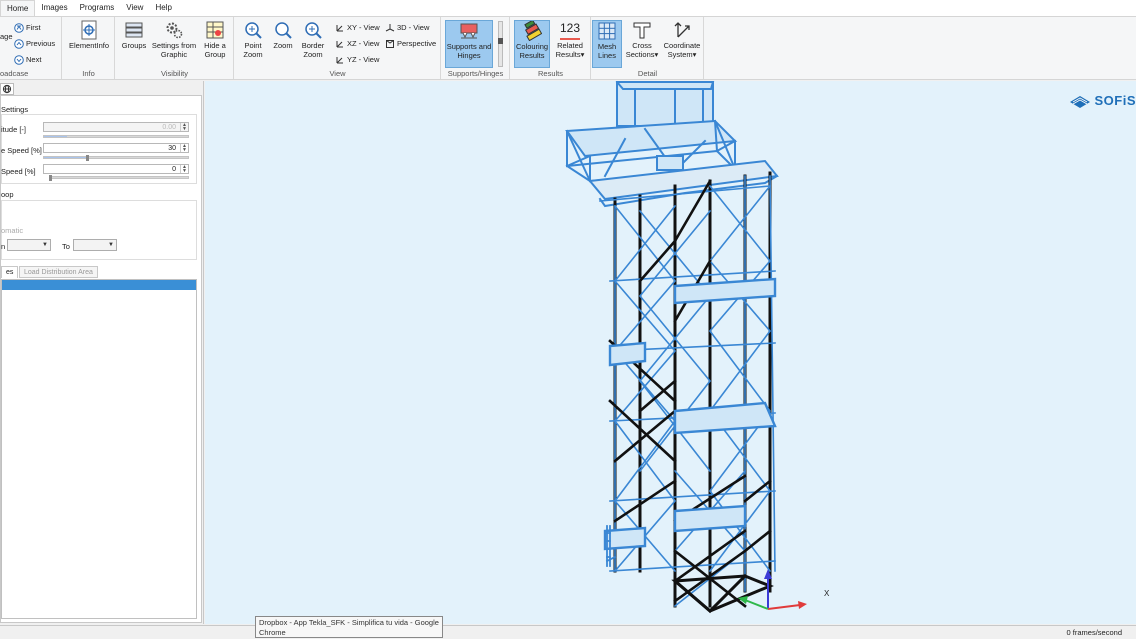  I want to click on yz-view-button: YZ - View, so click(357, 59).